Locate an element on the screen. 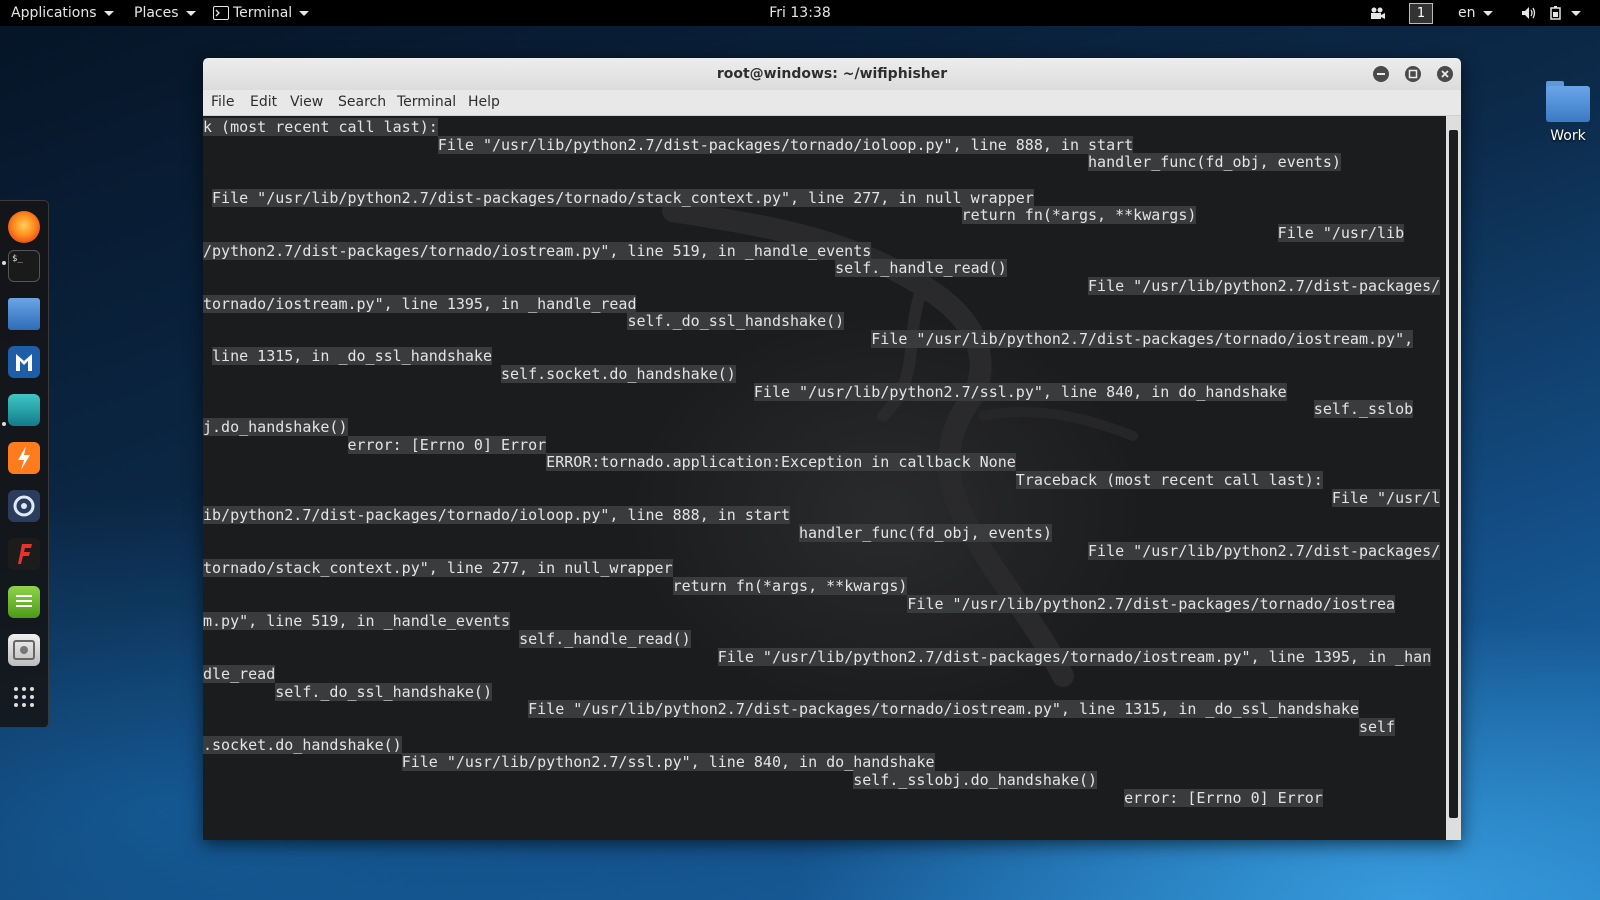  video-camera-icon is located at coordinates (1377, 13).